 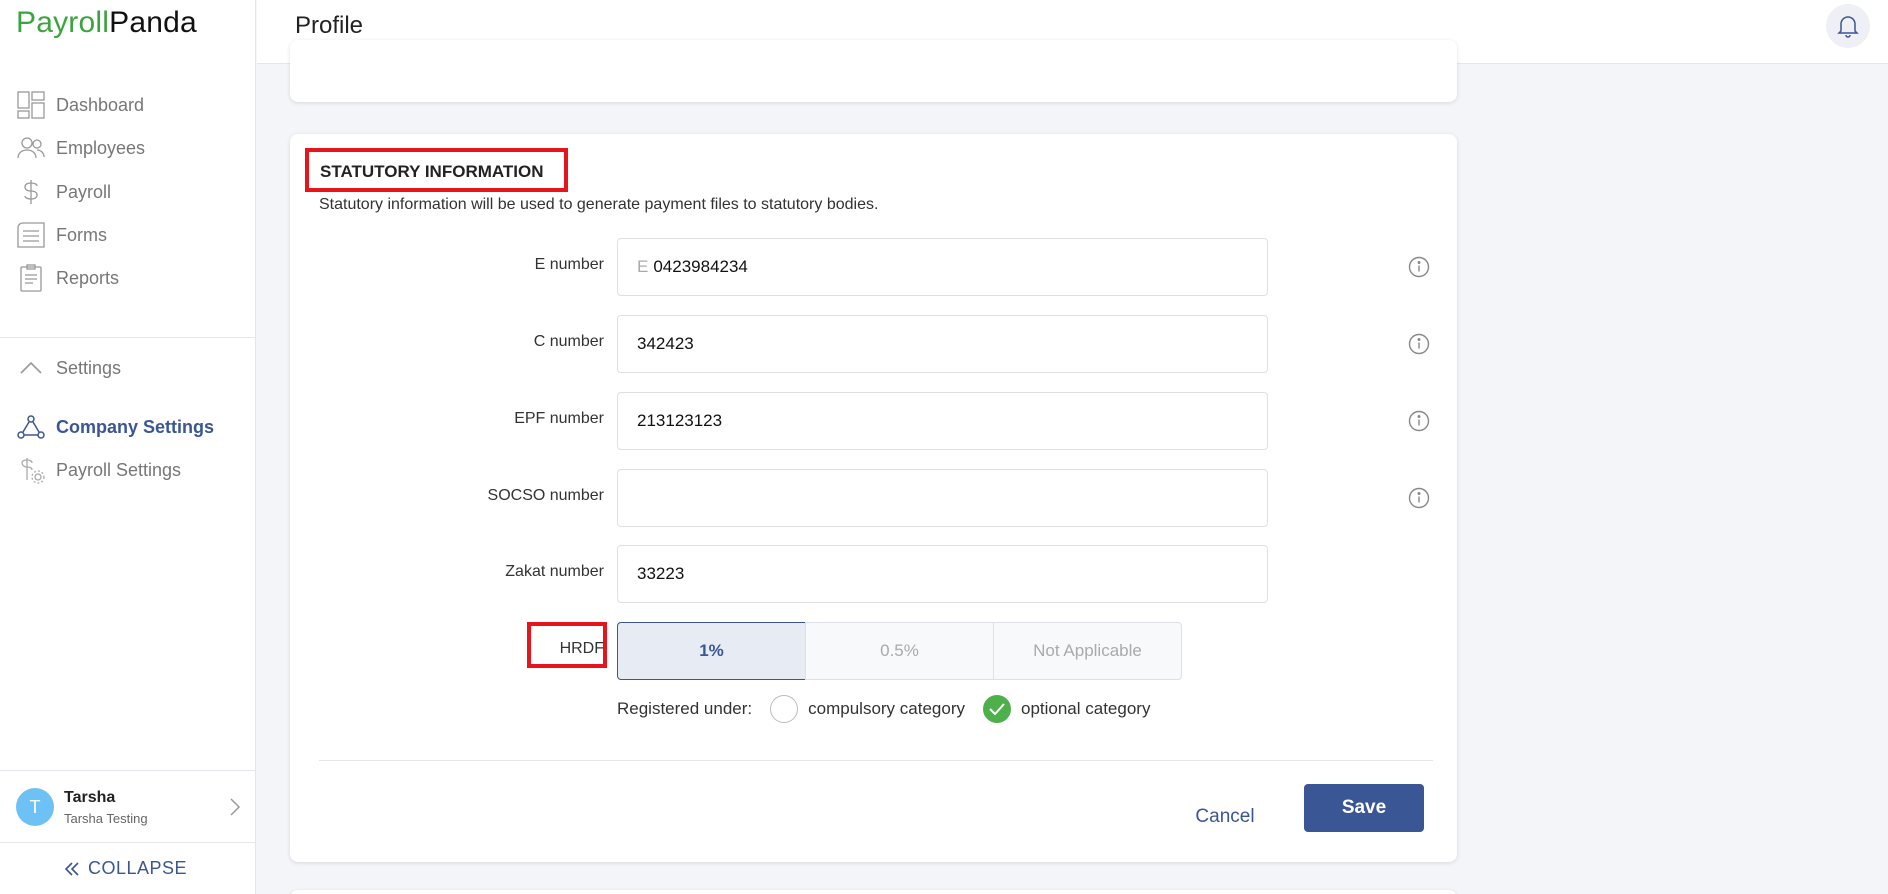 What do you see at coordinates (31, 368) in the screenshot?
I see `chevron-up-icon` at bounding box center [31, 368].